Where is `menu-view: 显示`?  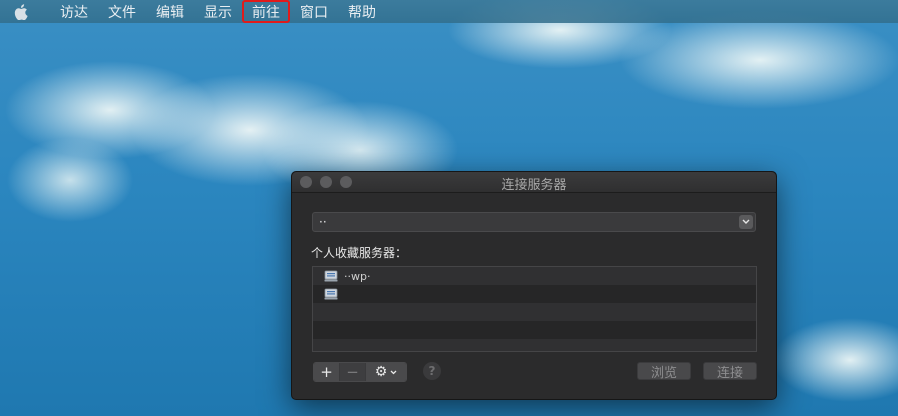 menu-view: 显示 is located at coordinates (218, 11).